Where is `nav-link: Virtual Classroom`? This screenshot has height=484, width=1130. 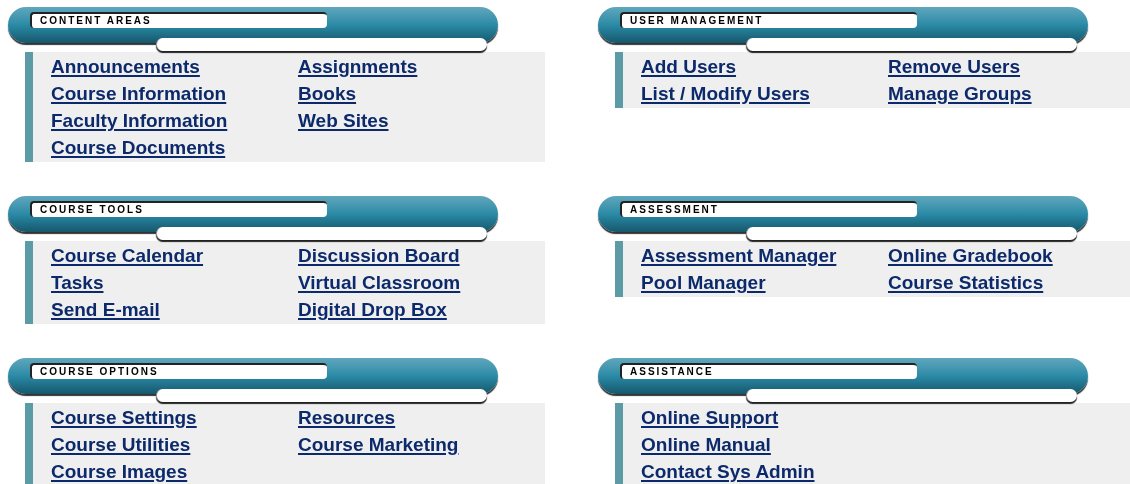
nav-link: Virtual Classroom is located at coordinates (379, 282).